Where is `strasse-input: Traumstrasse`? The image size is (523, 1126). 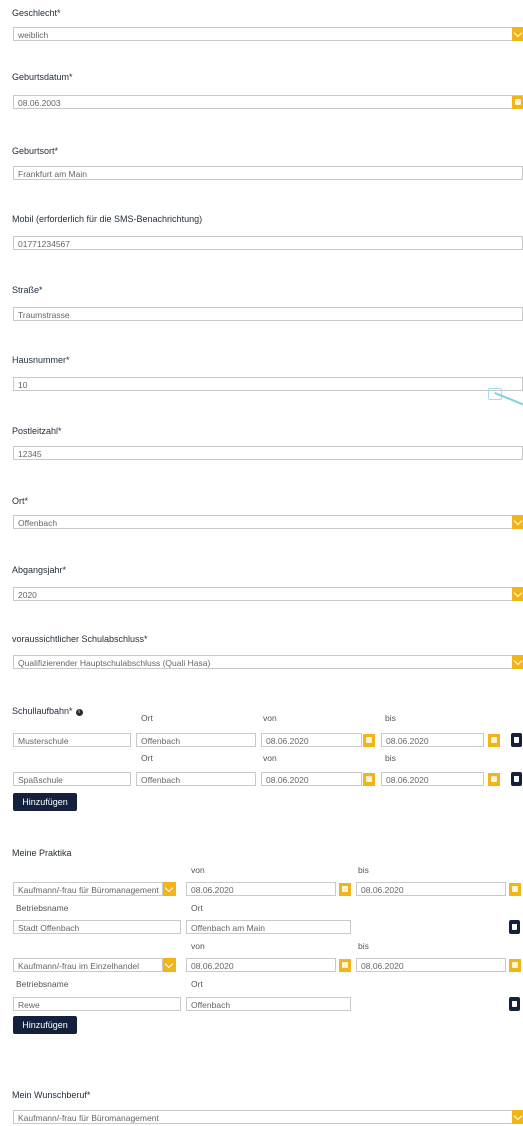 strasse-input: Traumstrasse is located at coordinates (268, 314).